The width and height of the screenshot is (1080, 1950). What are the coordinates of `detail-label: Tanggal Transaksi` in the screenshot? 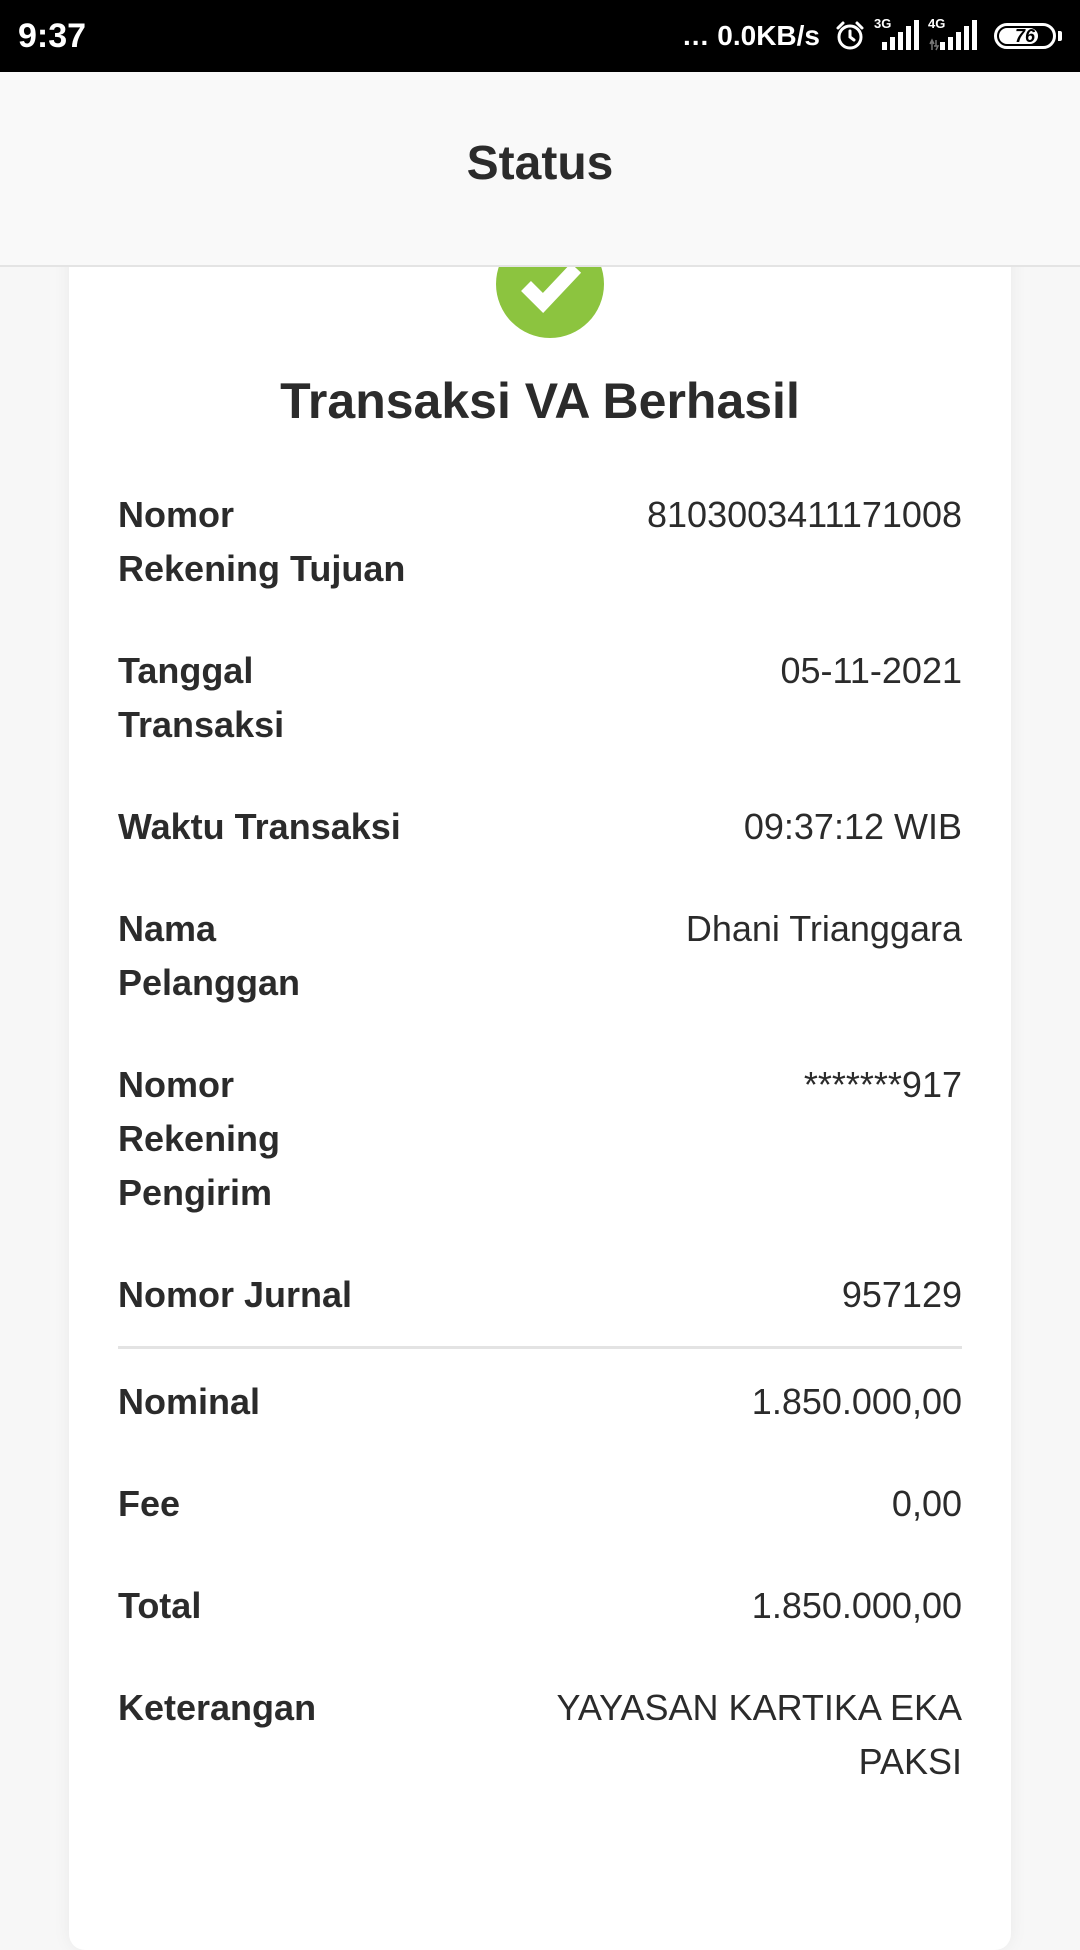 It's located at (201, 697).